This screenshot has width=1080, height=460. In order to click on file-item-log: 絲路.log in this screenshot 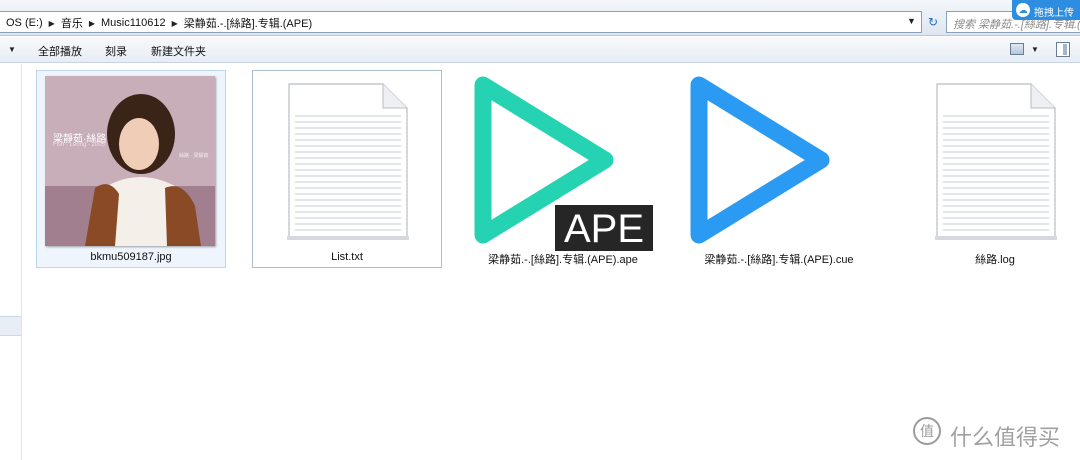, I will do `click(990, 169)`.